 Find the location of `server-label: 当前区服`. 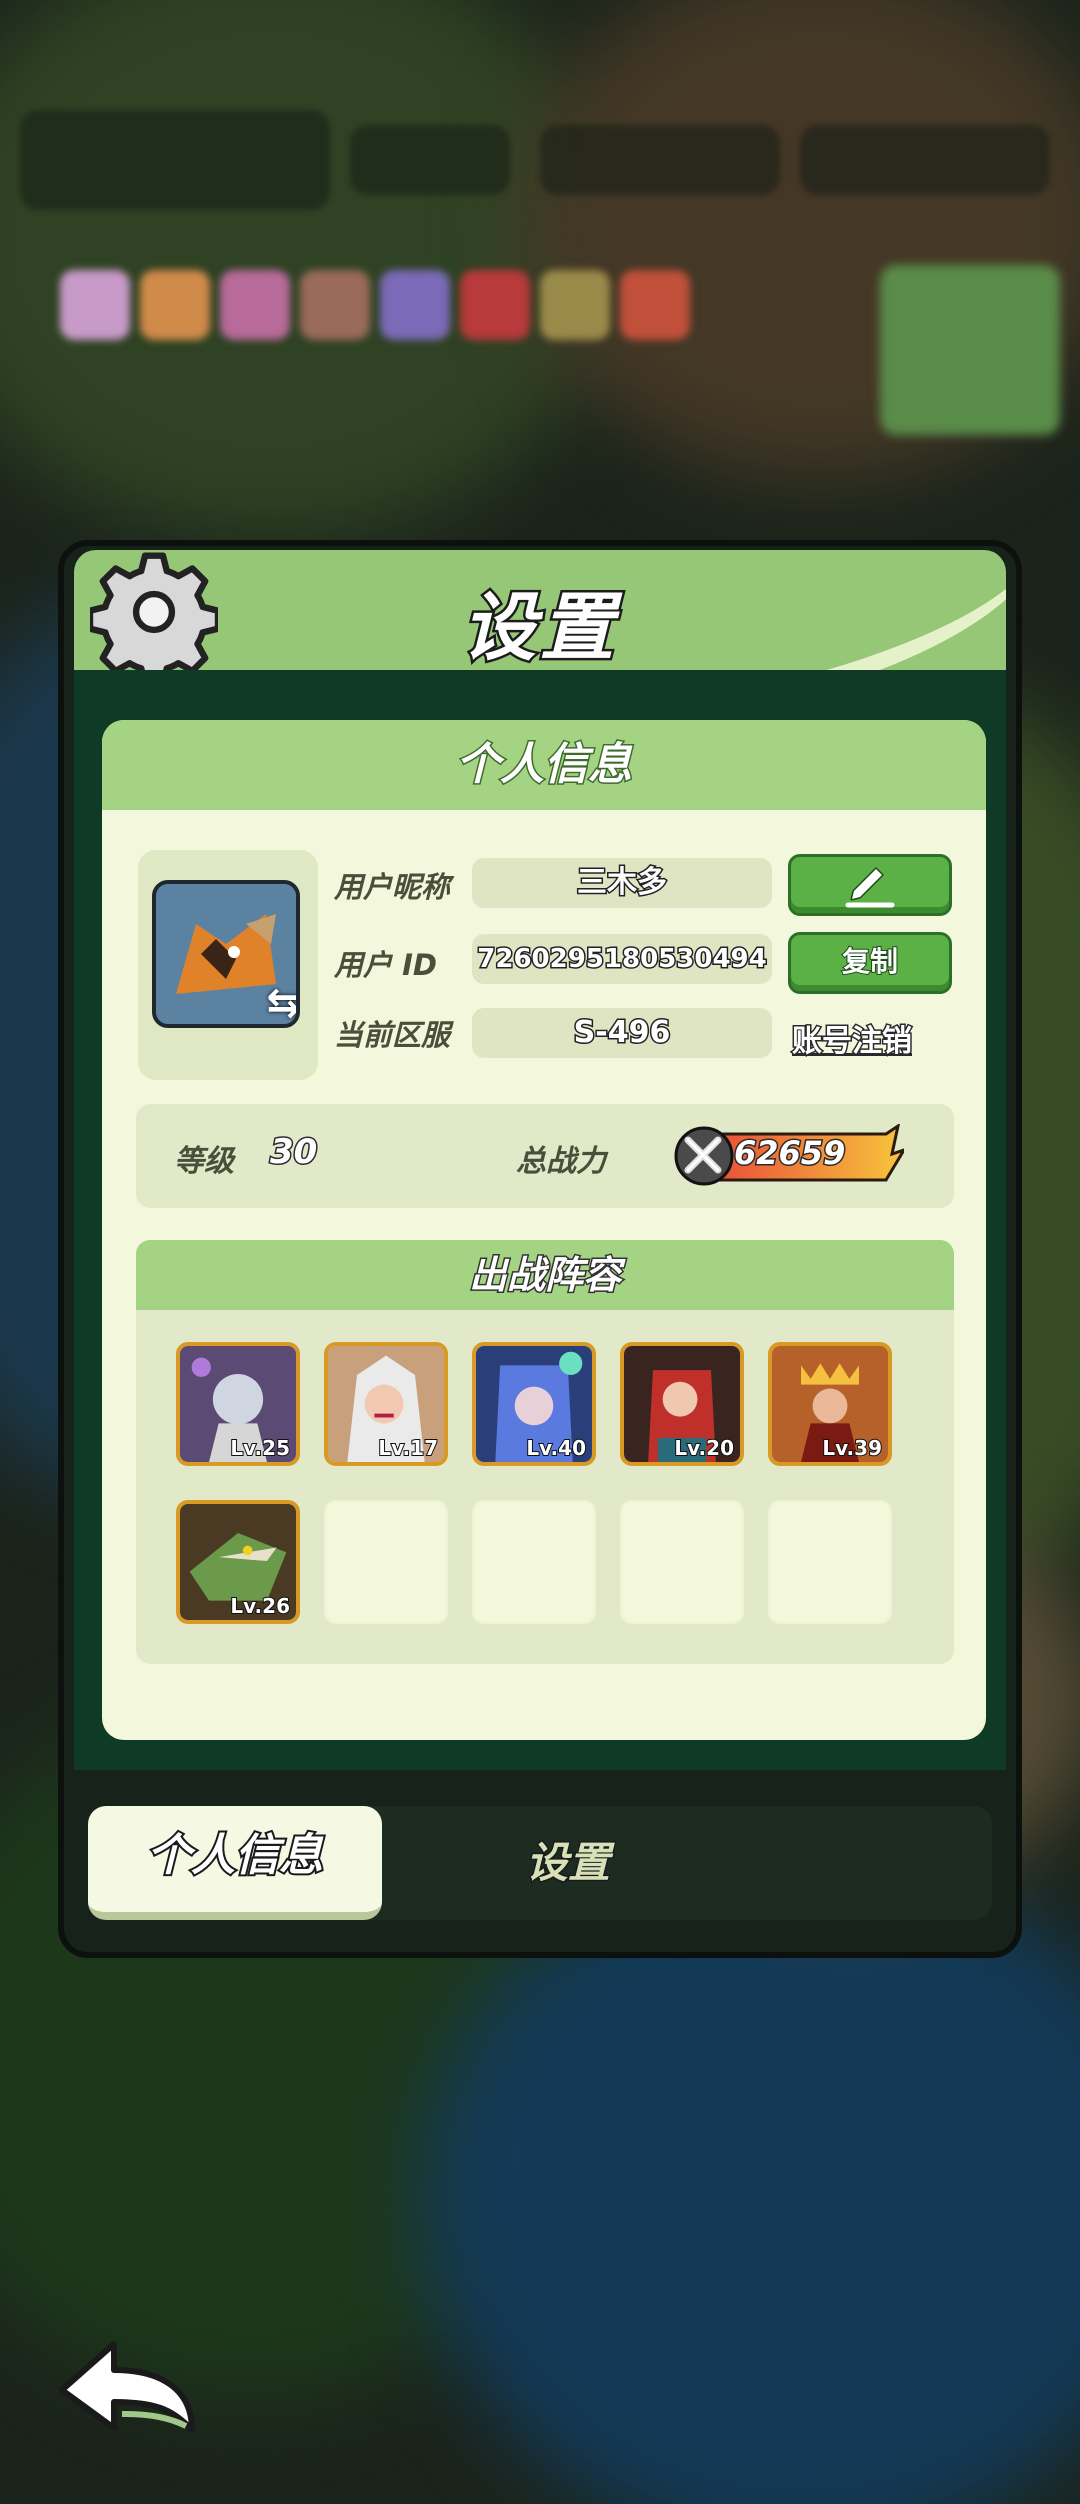

server-label: 当前区服 is located at coordinates (392, 1035).